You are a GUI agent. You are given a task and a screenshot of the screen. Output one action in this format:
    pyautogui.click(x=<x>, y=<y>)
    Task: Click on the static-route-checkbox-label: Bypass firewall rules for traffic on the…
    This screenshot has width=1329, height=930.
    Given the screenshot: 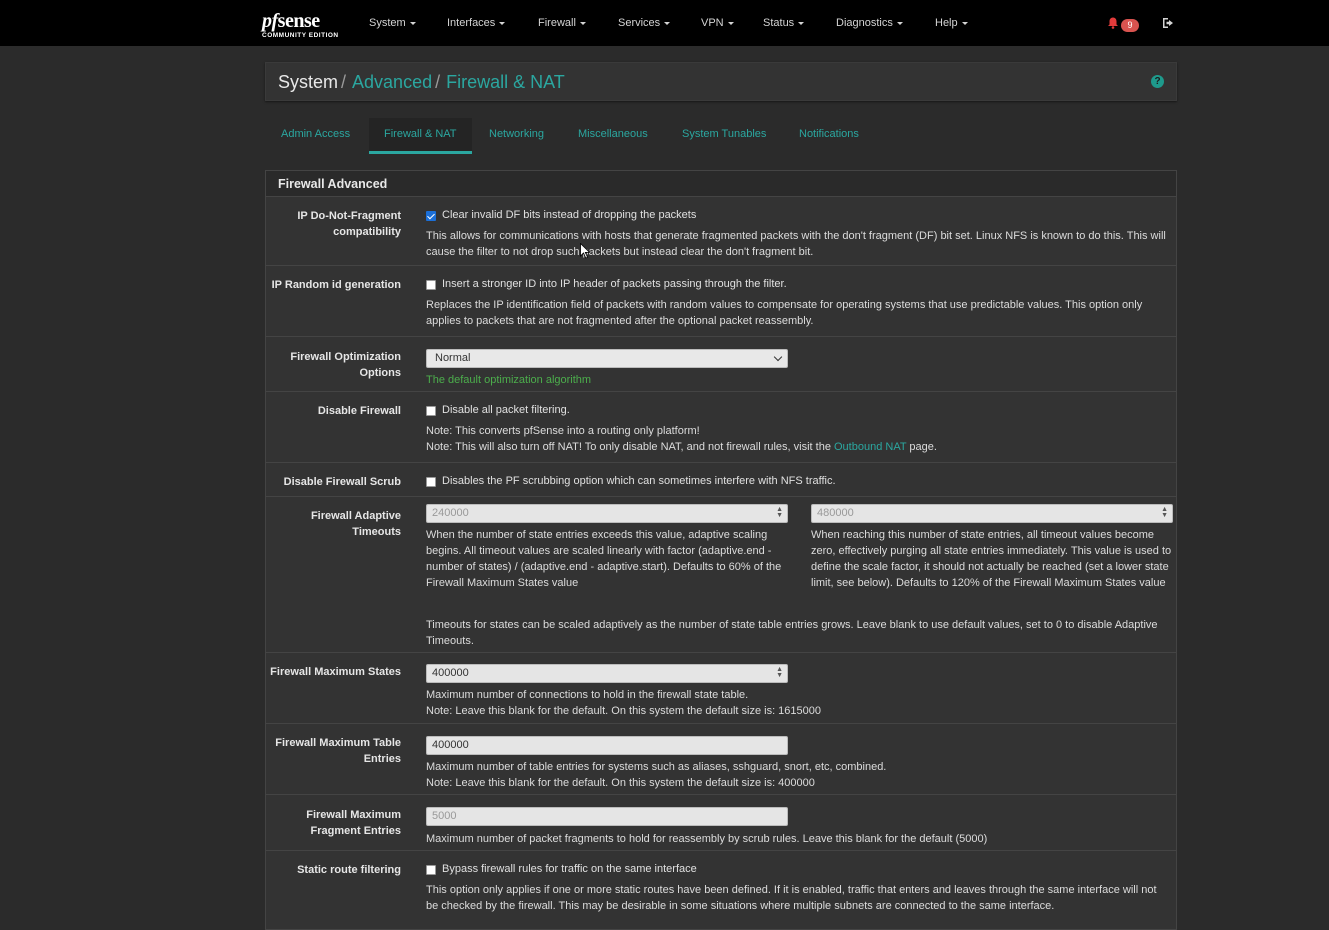 What is the action you would take?
    pyautogui.click(x=569, y=869)
    